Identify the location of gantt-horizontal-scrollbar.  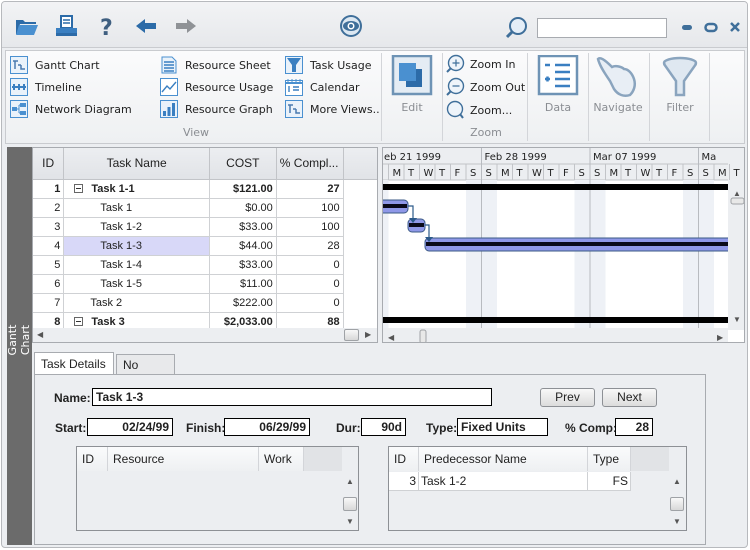
(555, 335).